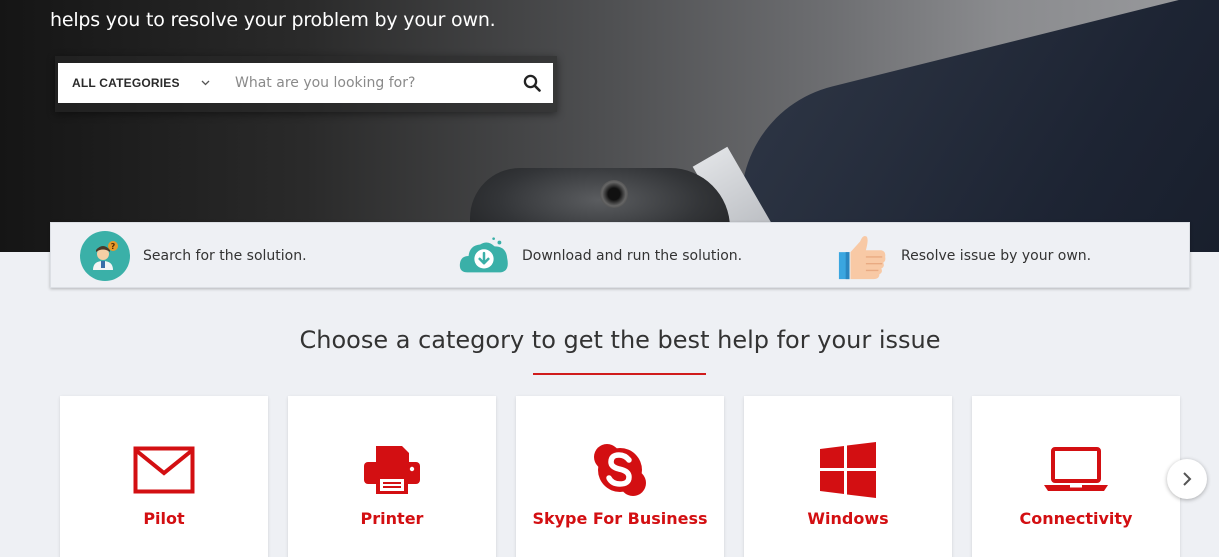 This screenshot has width=1219, height=557. I want to click on search-bar: ALL CATEGORIES, so click(305, 83).